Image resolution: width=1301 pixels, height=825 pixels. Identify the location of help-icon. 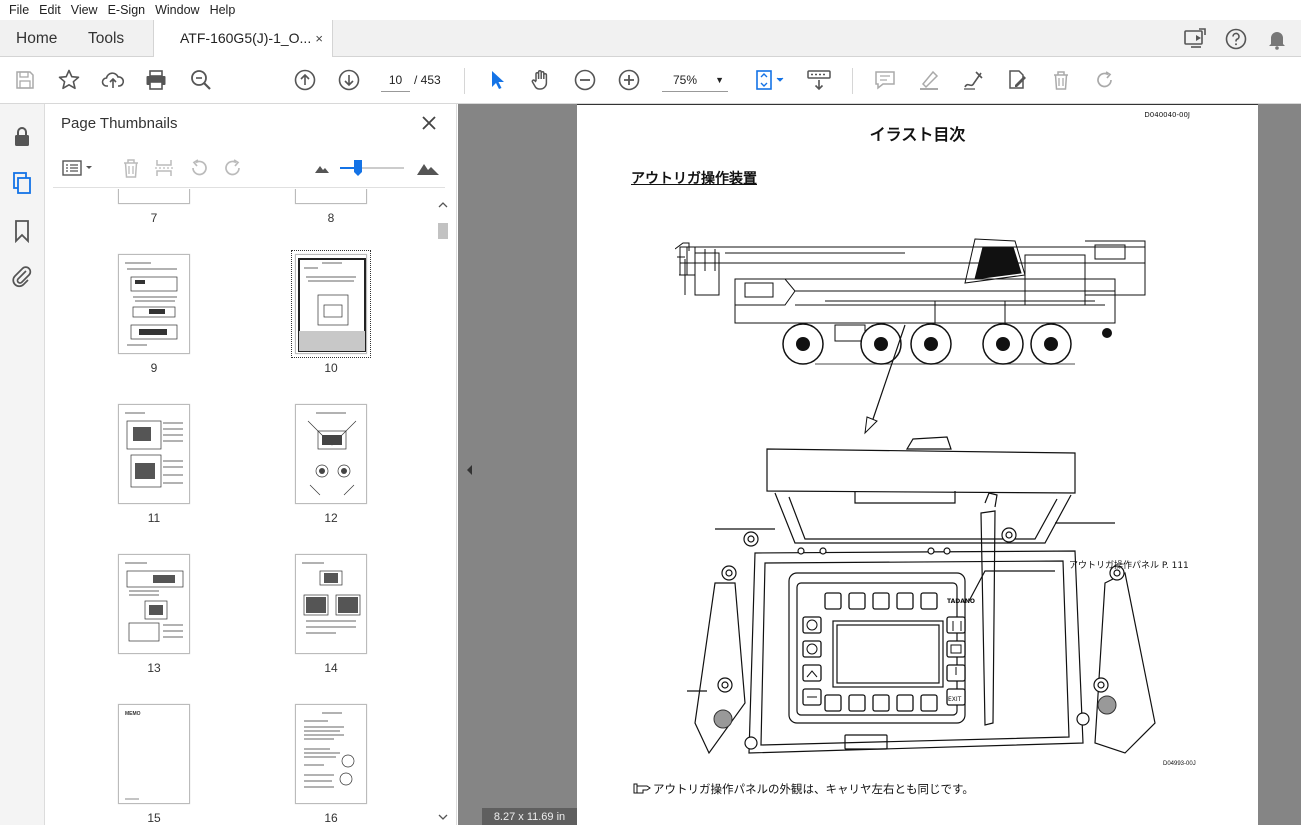
(1236, 39).